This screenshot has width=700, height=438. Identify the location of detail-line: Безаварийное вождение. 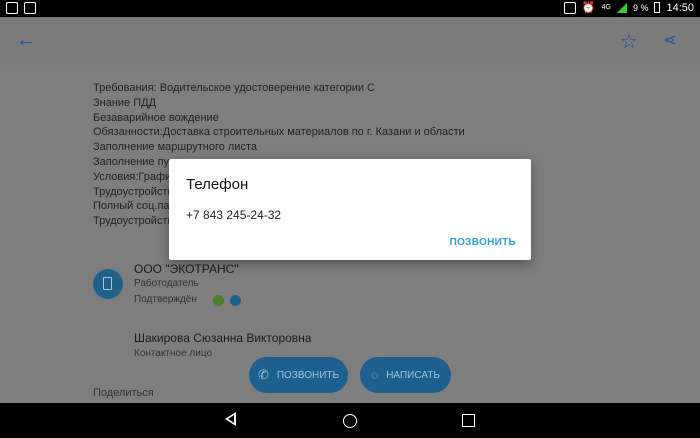
(156, 117).